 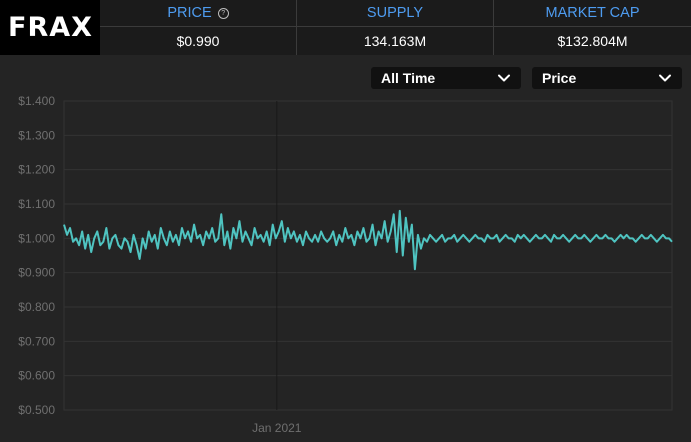 I want to click on y-tick-label: $0.600, so click(x=36, y=376).